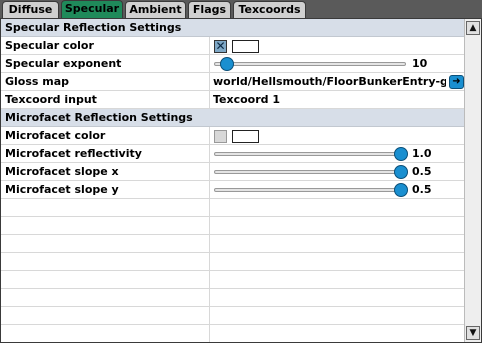 The height and width of the screenshot is (343, 482). Describe the element at coordinates (93, 27) in the screenshot. I see `section-title: Specular Reflection Settings` at that location.